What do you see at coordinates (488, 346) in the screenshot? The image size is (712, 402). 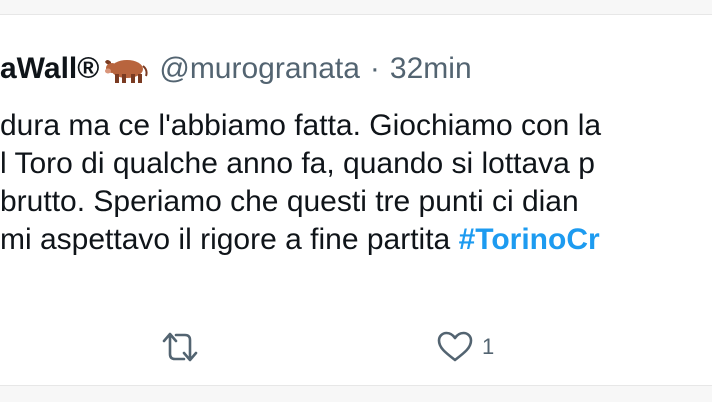 I see `like-count: 1` at bounding box center [488, 346].